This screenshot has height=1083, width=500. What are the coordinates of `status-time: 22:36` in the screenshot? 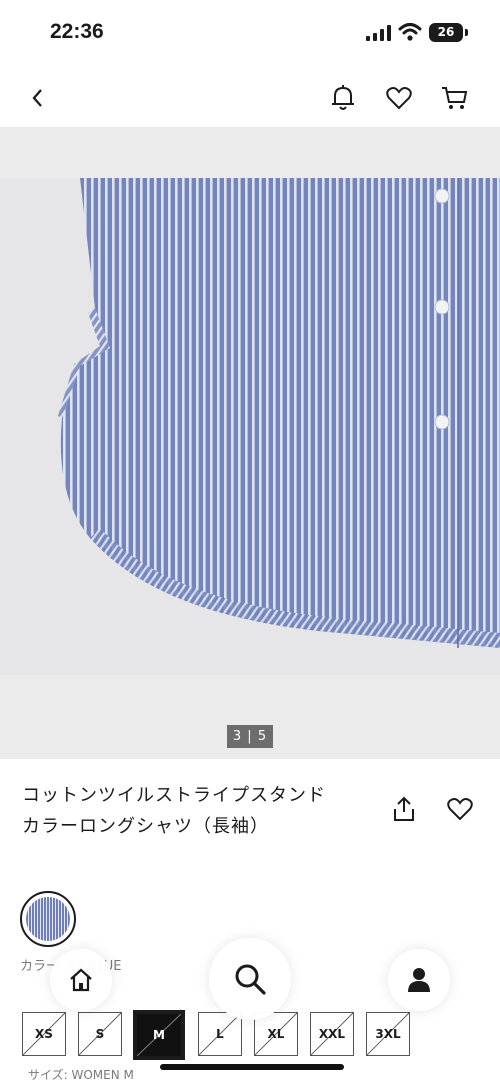 It's located at (77, 31).